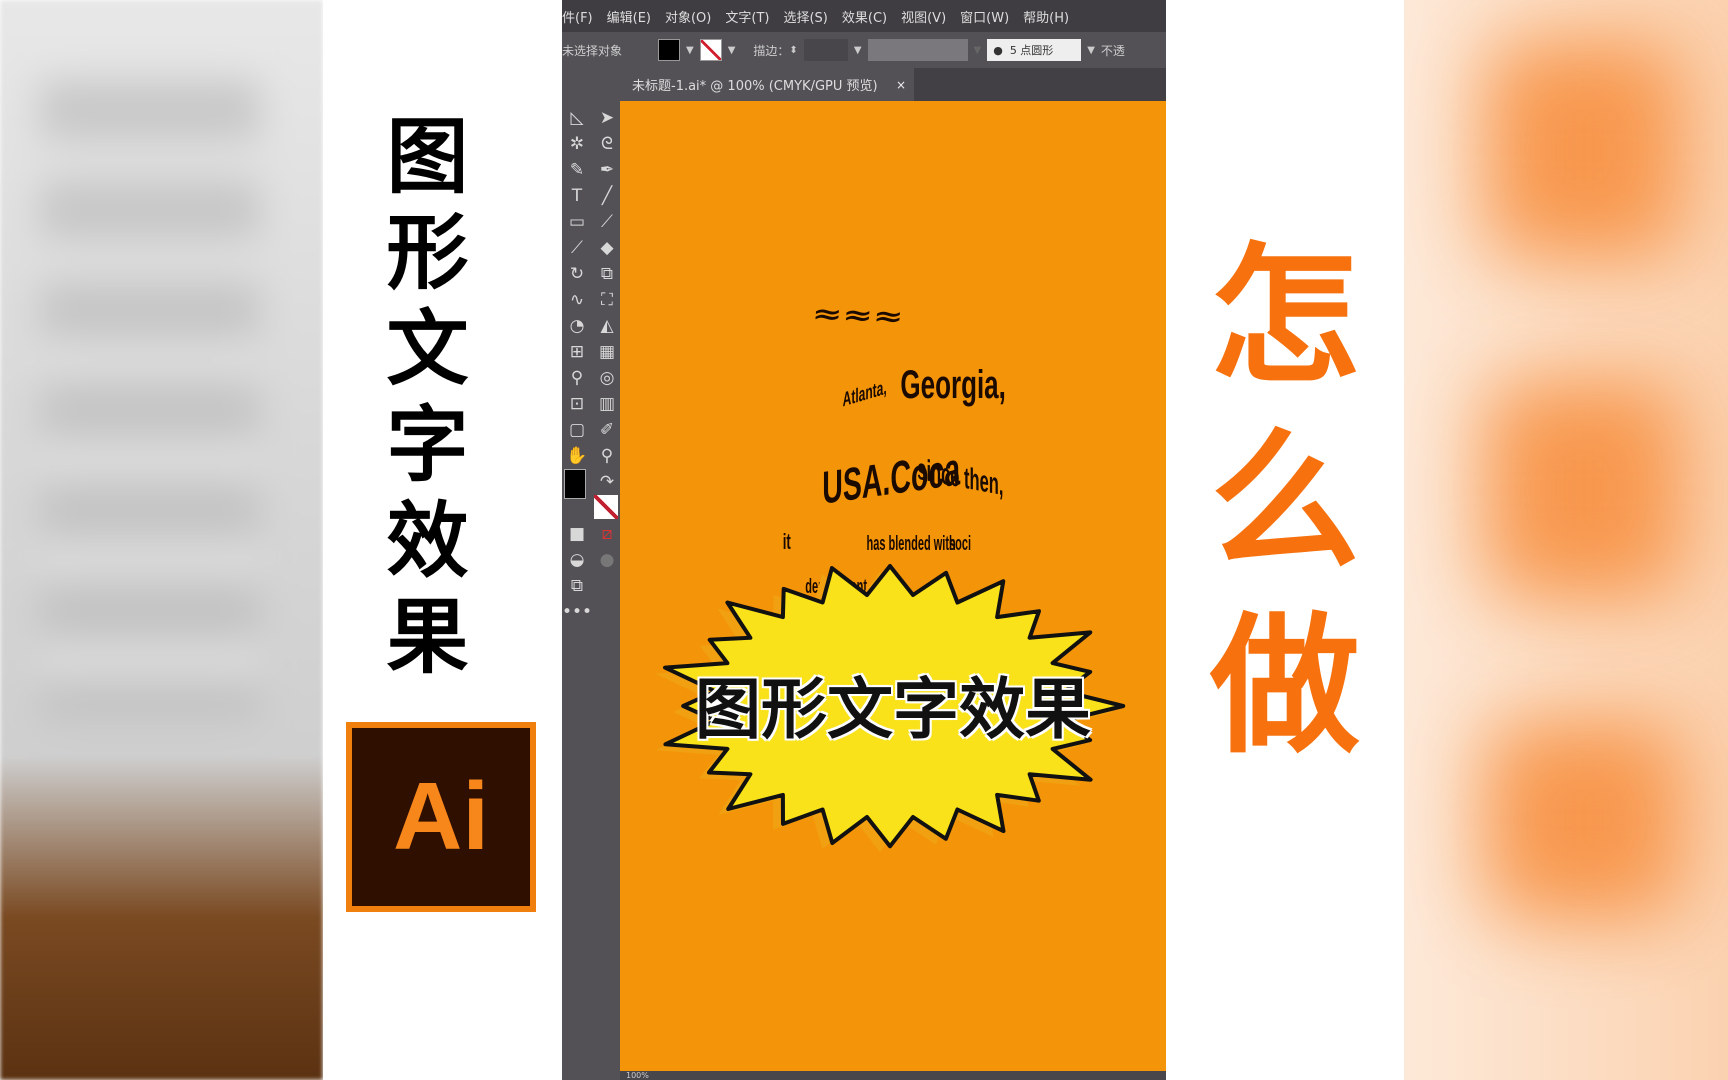 The image size is (1728, 1080). I want to click on mesh-icon: ⊞, so click(577, 352).